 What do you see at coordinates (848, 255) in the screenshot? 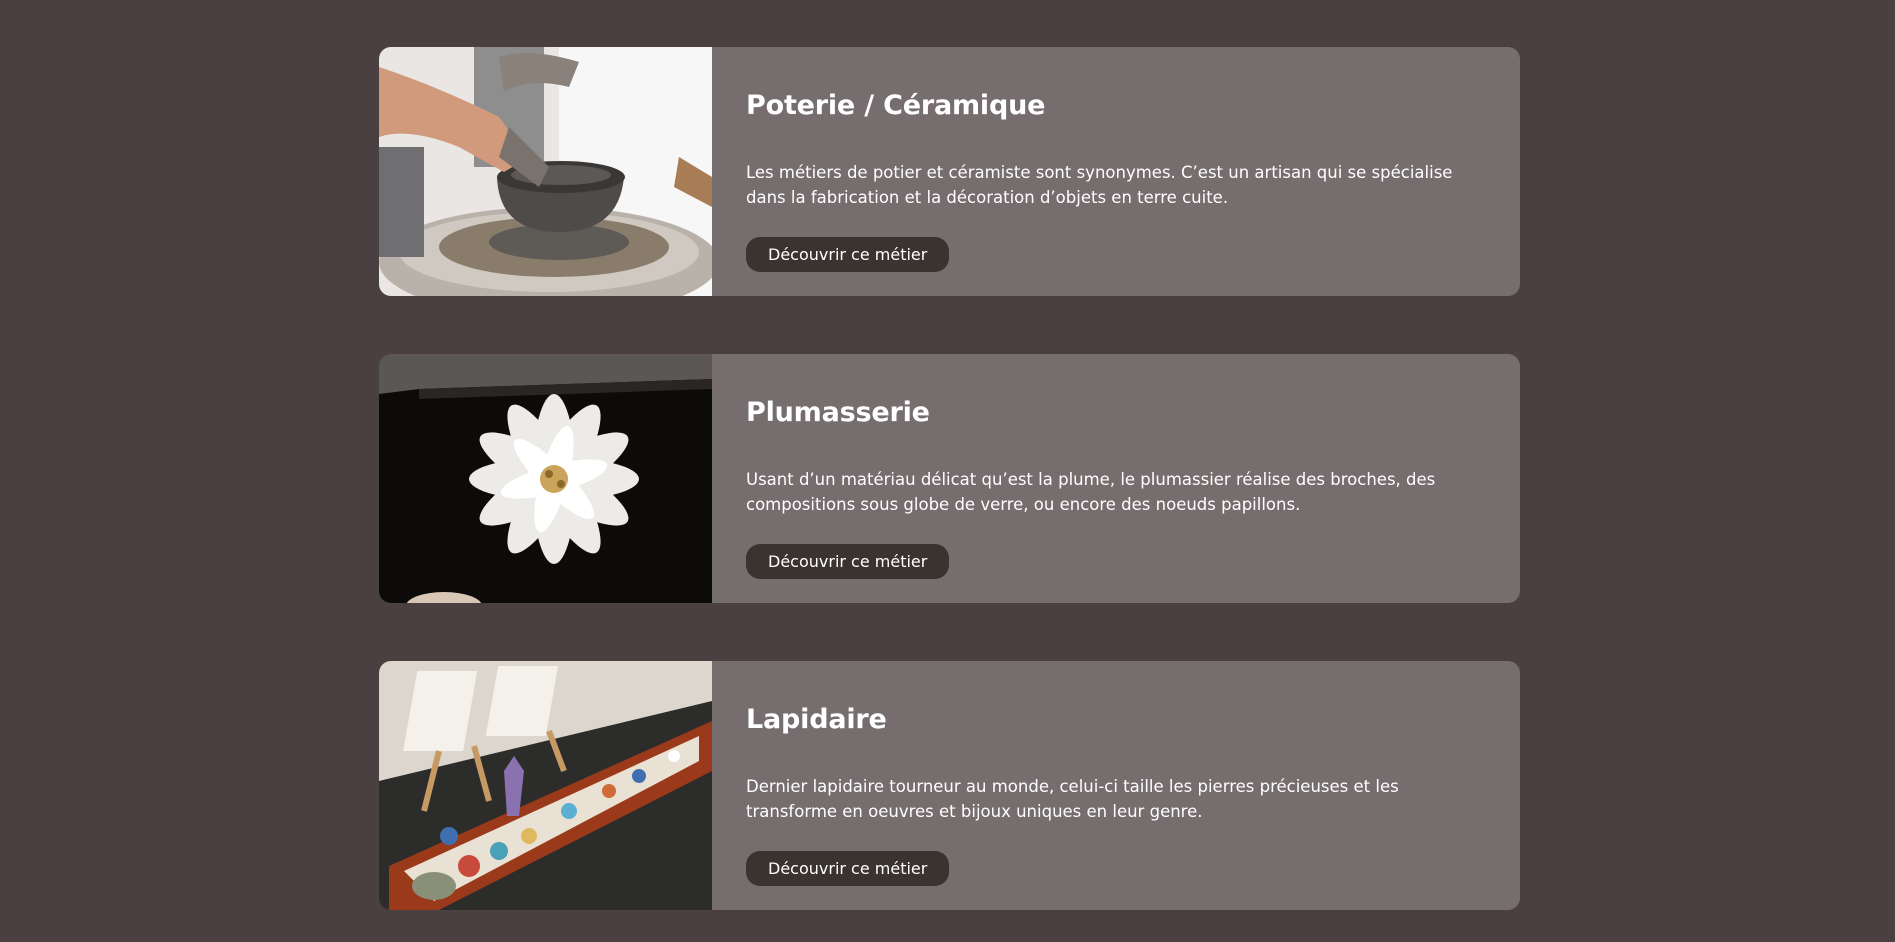
I see `discover-button-poterie: Découvrir ce métier` at bounding box center [848, 255].